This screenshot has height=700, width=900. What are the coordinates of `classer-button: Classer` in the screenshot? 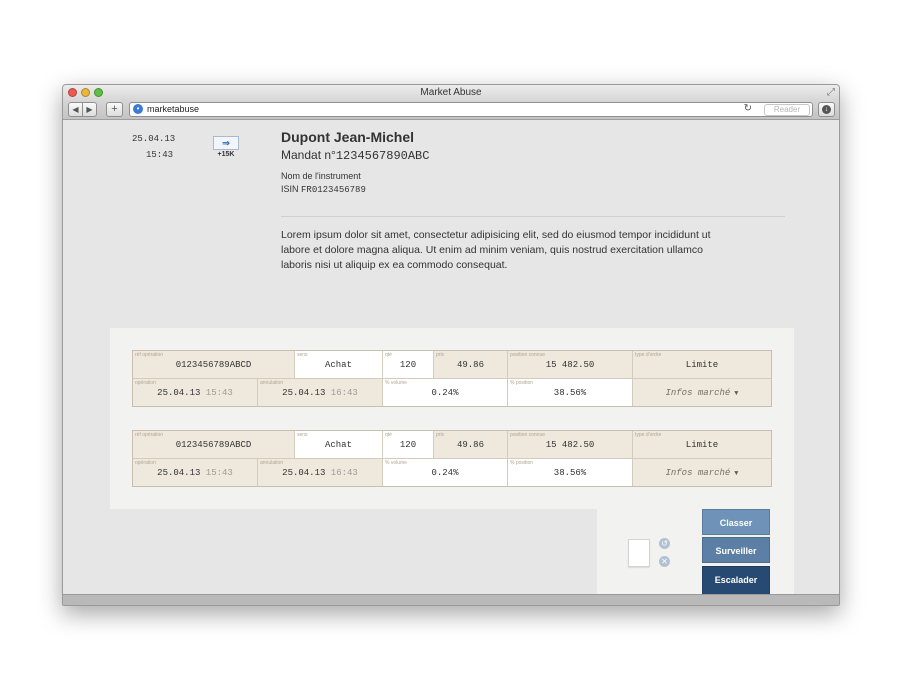 It's located at (736, 522).